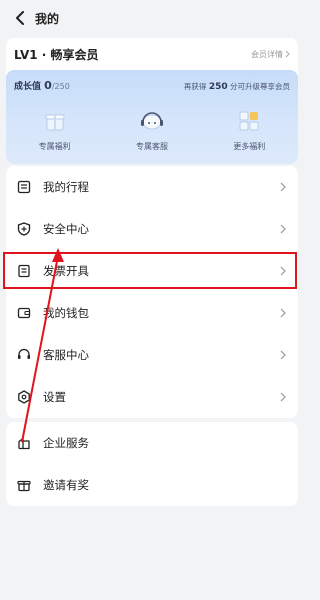 Image resolution: width=320 pixels, height=600 pixels. I want to click on page-title: 我的, so click(47, 18).